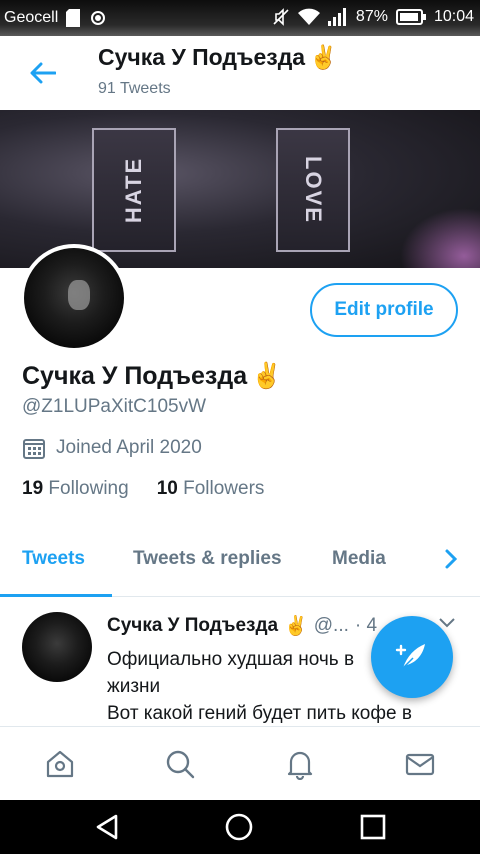 The image size is (480, 854). I want to click on system-navigation-bar, so click(240, 827).